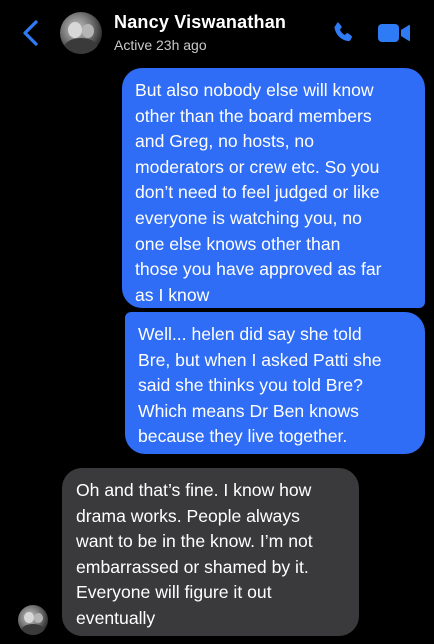  What do you see at coordinates (81, 33) in the screenshot?
I see `contact-avatar` at bounding box center [81, 33].